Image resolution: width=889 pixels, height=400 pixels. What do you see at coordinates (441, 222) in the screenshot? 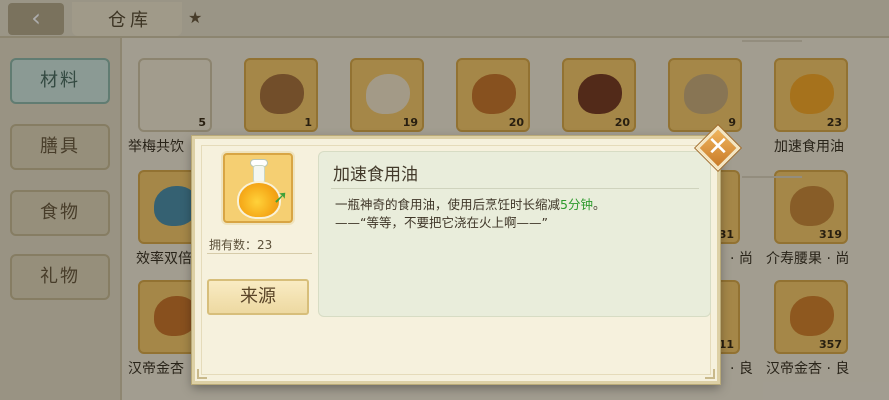
I see `item-flavor-text: ——“等等，不要把它浇在火上啊——”` at bounding box center [441, 222].